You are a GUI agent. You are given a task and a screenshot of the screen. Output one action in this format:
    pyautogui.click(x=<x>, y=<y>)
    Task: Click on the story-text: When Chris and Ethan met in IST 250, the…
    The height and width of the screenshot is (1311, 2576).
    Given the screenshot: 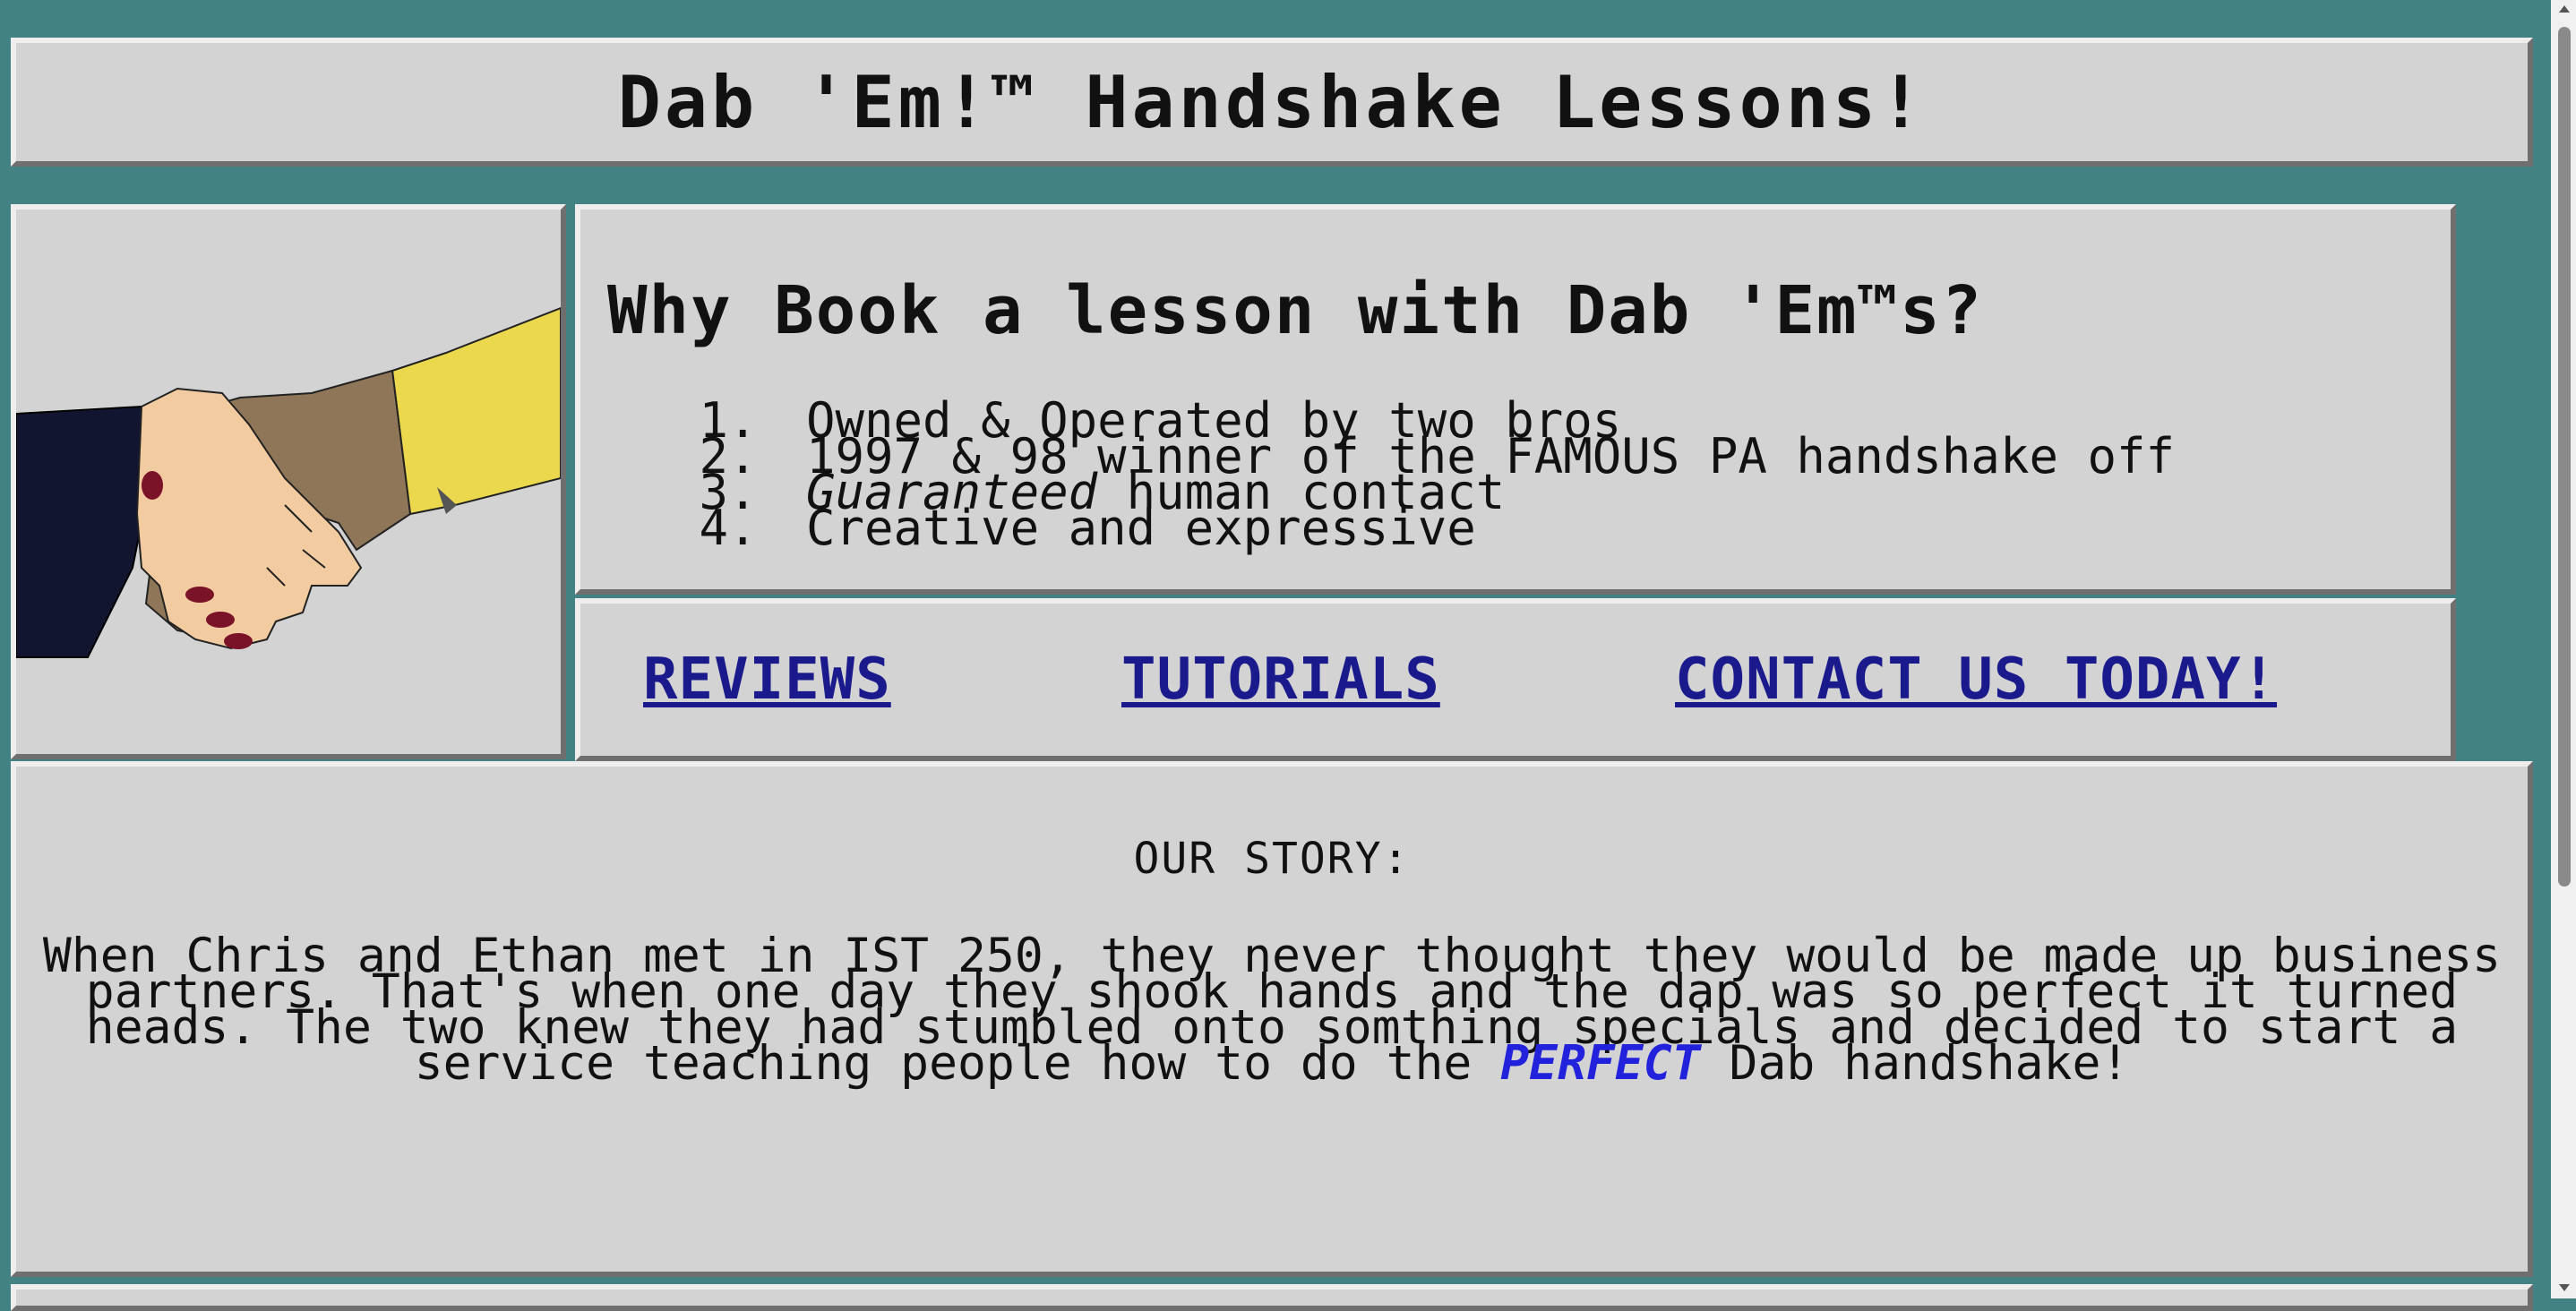 What is the action you would take?
    pyautogui.click(x=1272, y=1009)
    